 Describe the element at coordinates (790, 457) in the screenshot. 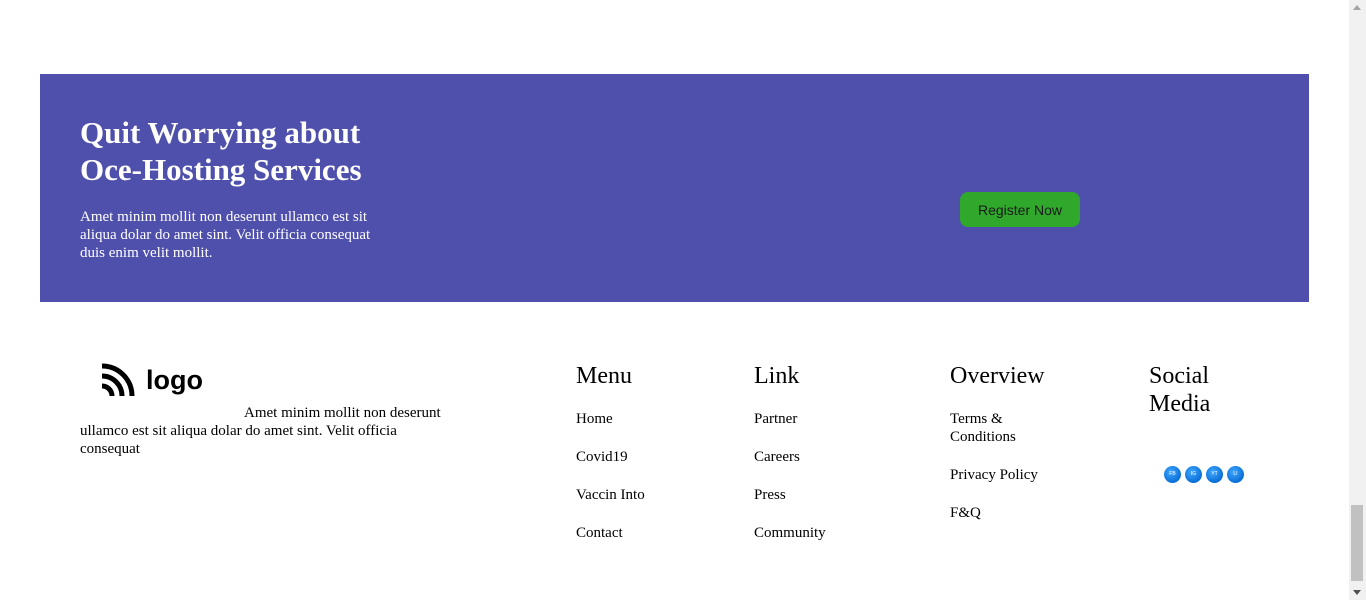

I see `link-careers: Careers` at that location.